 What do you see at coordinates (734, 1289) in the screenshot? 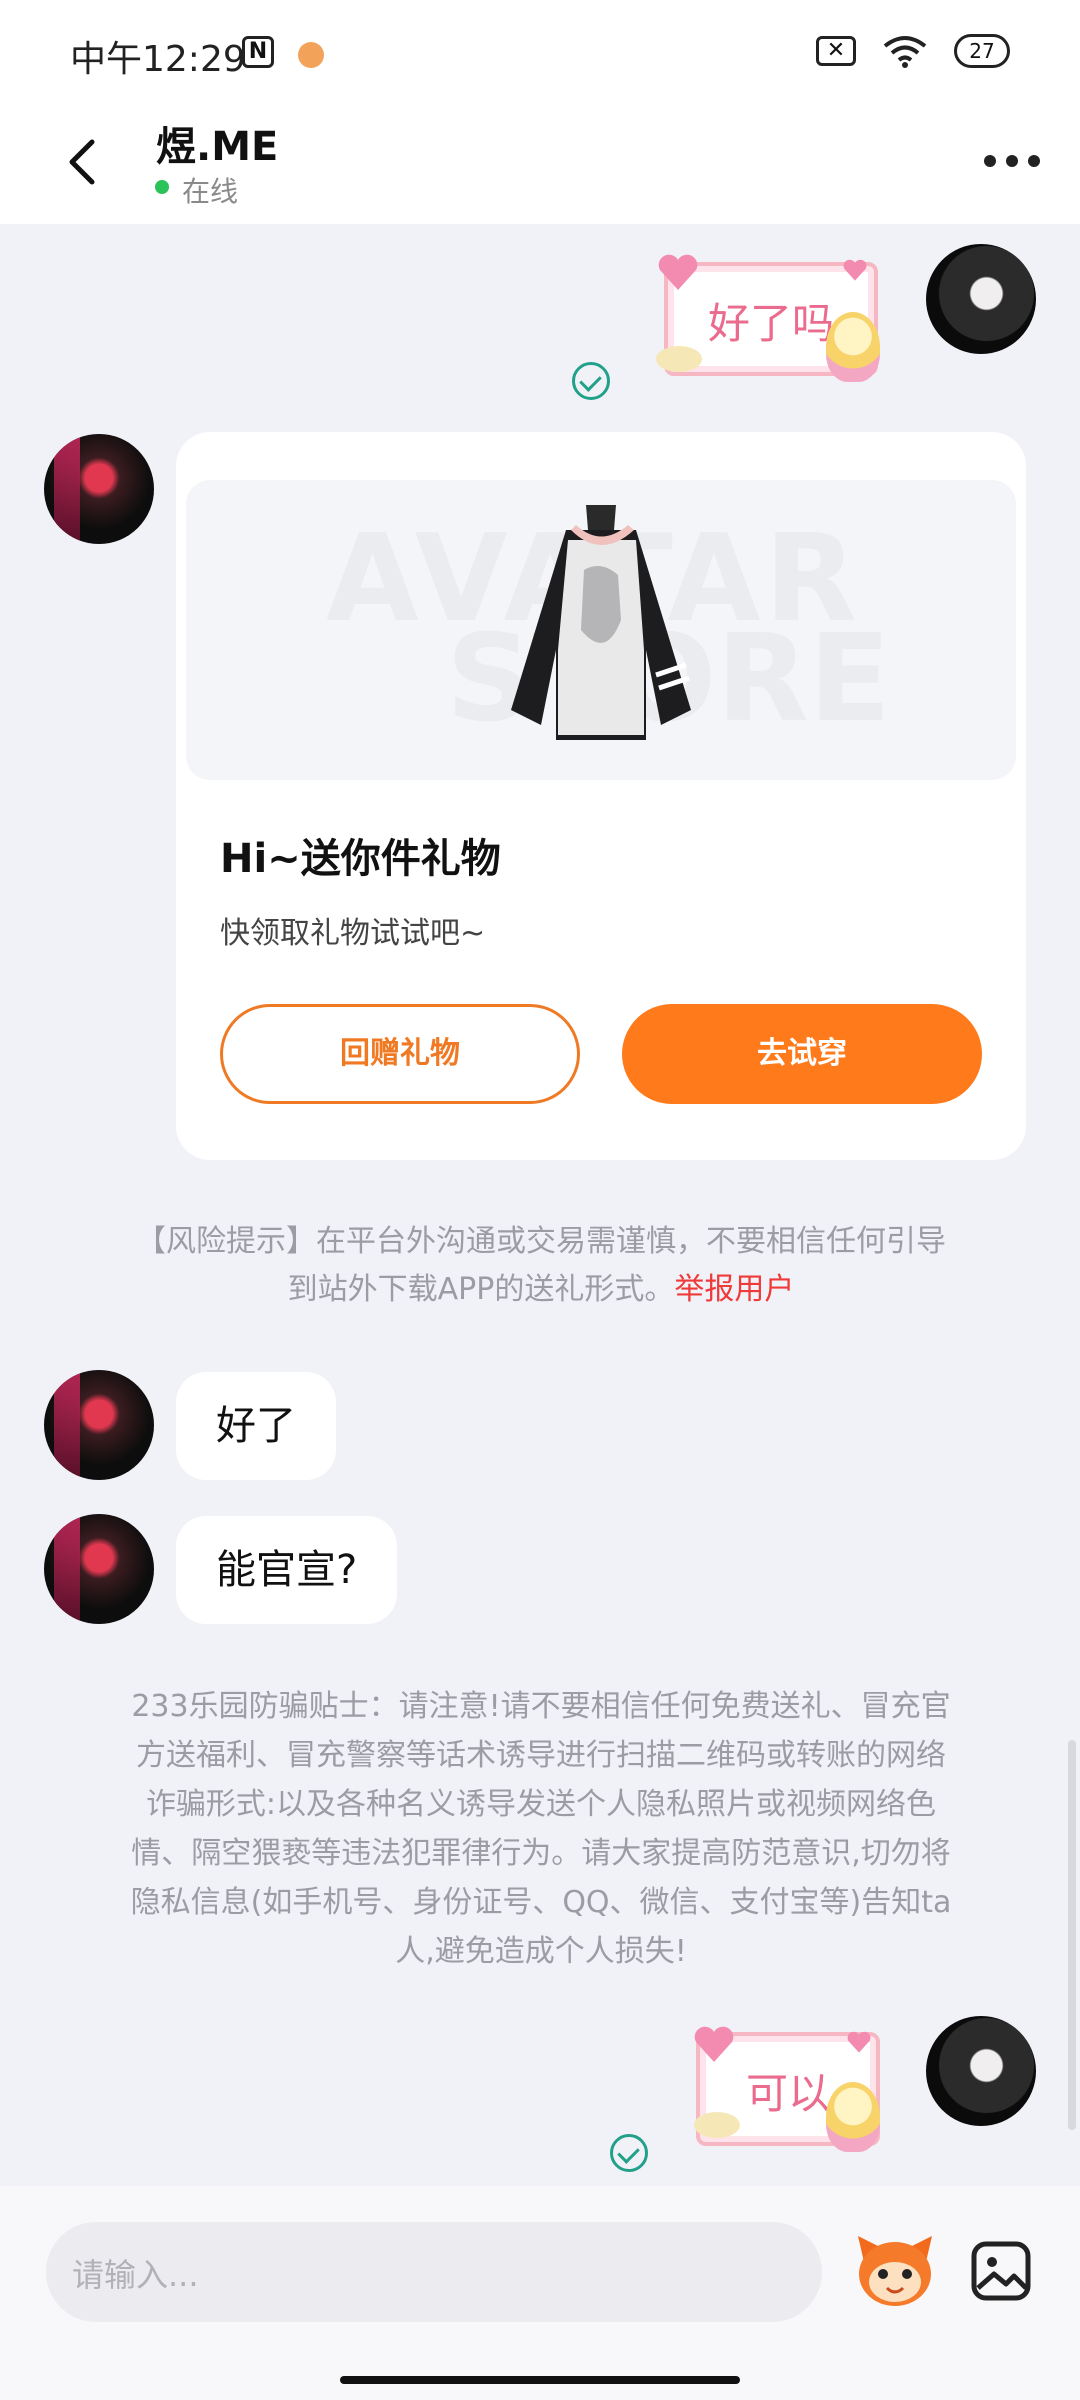
I see `report-user-link: 举报用户` at bounding box center [734, 1289].